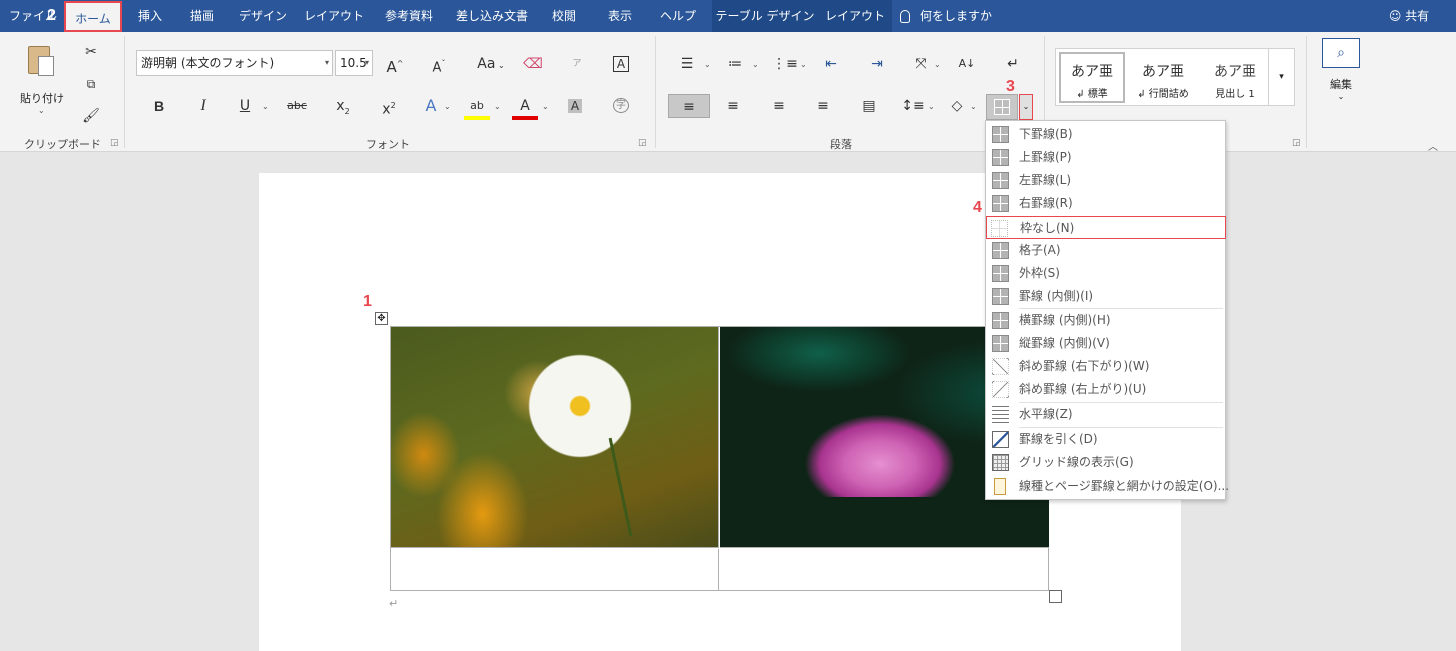 This screenshot has width=1456, height=651. What do you see at coordinates (621, 64) in the screenshot?
I see `character-border-icon: A` at bounding box center [621, 64].